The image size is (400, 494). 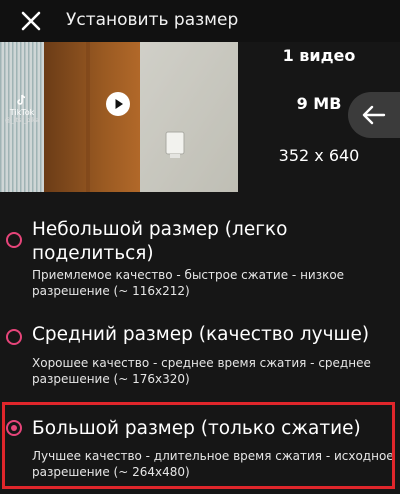 What do you see at coordinates (319, 55) in the screenshot?
I see `video-count-label: 1 видео` at bounding box center [319, 55].